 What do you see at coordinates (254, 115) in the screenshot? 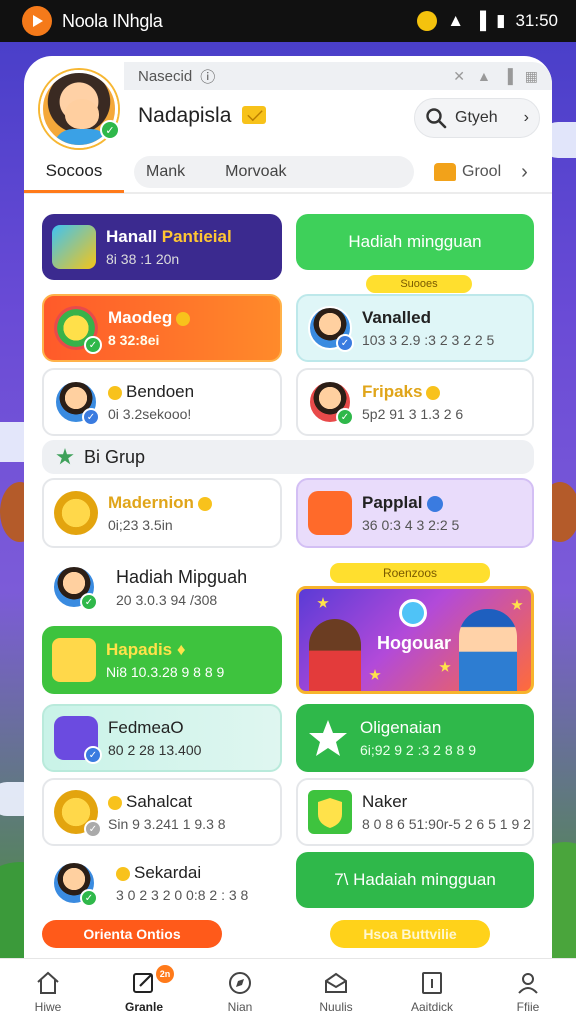
I see `mail-icon` at bounding box center [254, 115].